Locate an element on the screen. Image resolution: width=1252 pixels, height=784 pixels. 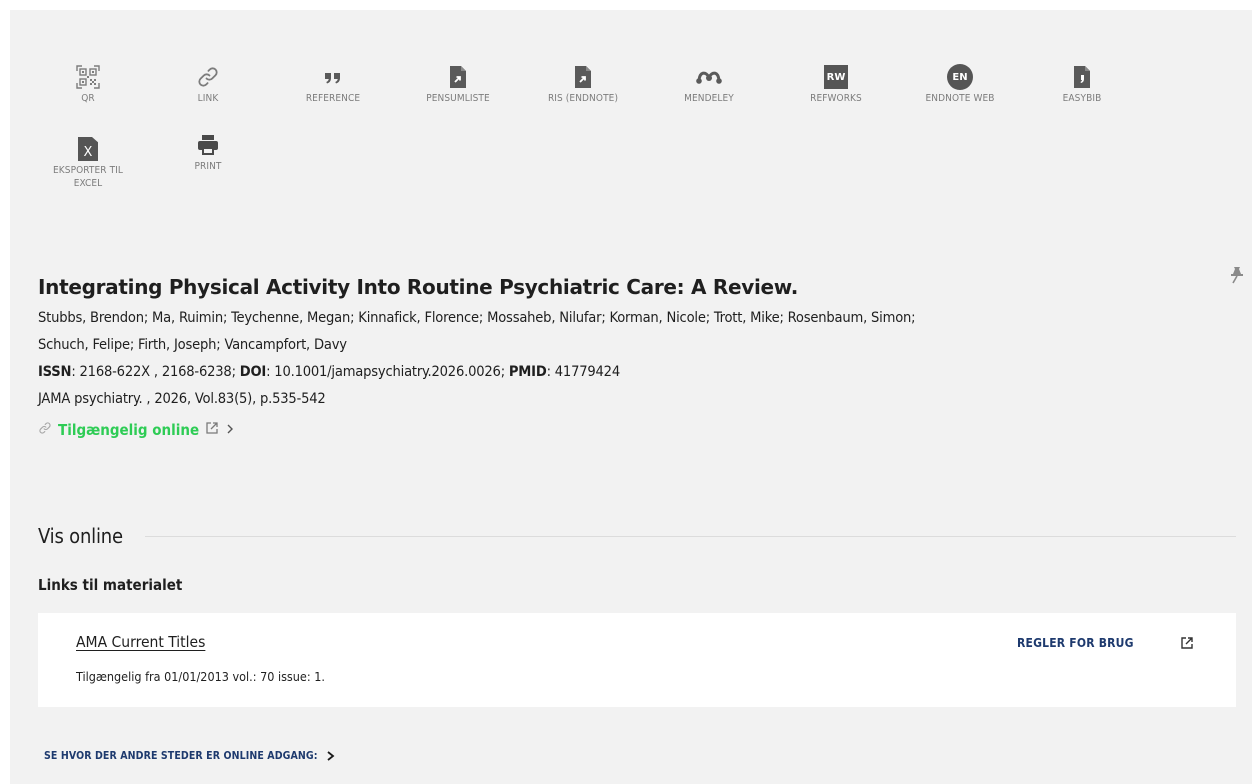
section-divider is located at coordinates (690, 536).